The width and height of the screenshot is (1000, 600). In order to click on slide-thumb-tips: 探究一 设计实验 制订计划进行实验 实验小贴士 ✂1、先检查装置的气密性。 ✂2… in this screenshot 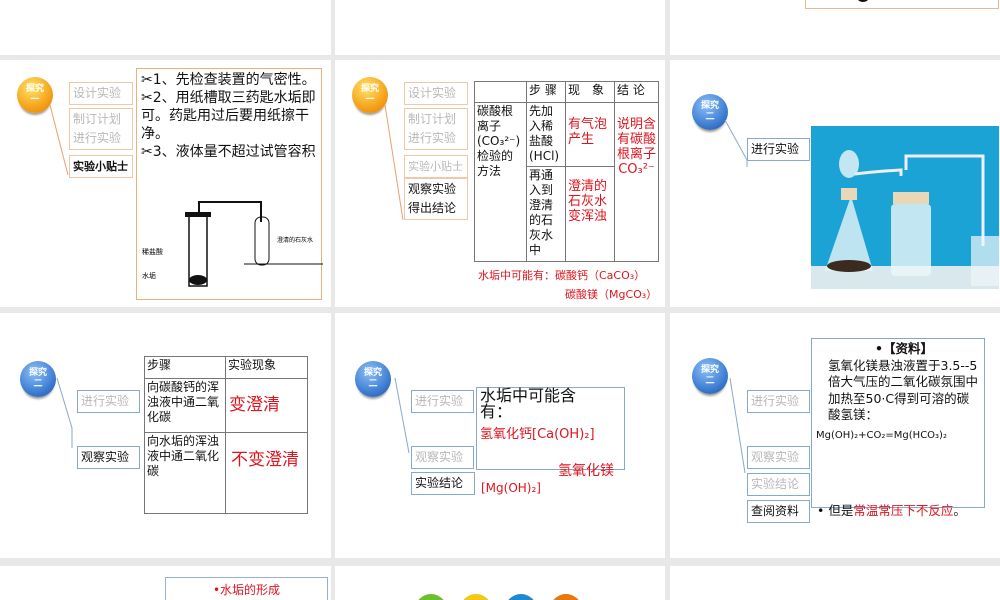, I will do `click(165, 183)`.